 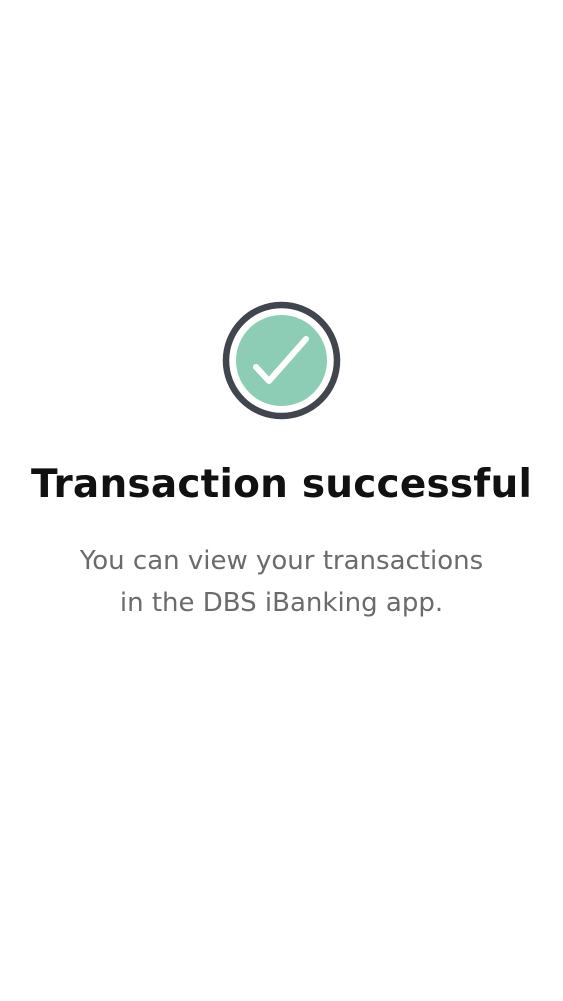 What do you see at coordinates (281, 484) in the screenshot?
I see `success-title: Transaction successful` at bounding box center [281, 484].